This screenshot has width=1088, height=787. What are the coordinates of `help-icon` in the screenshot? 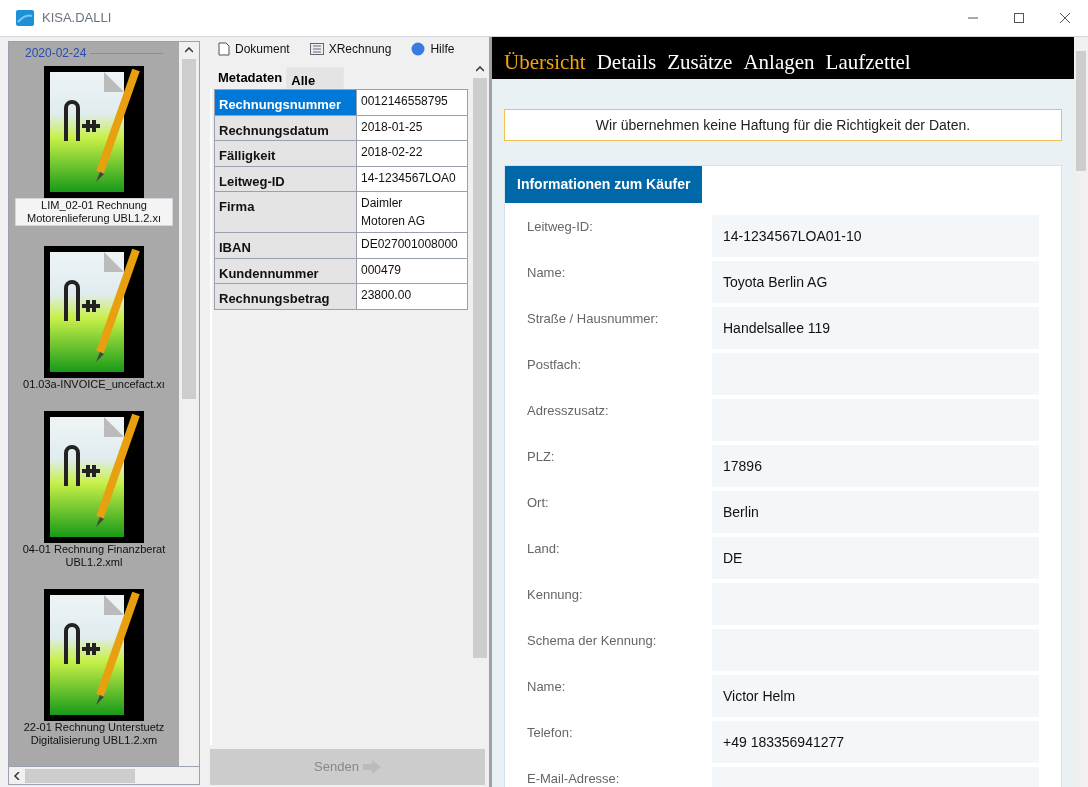 It's located at (418, 49).